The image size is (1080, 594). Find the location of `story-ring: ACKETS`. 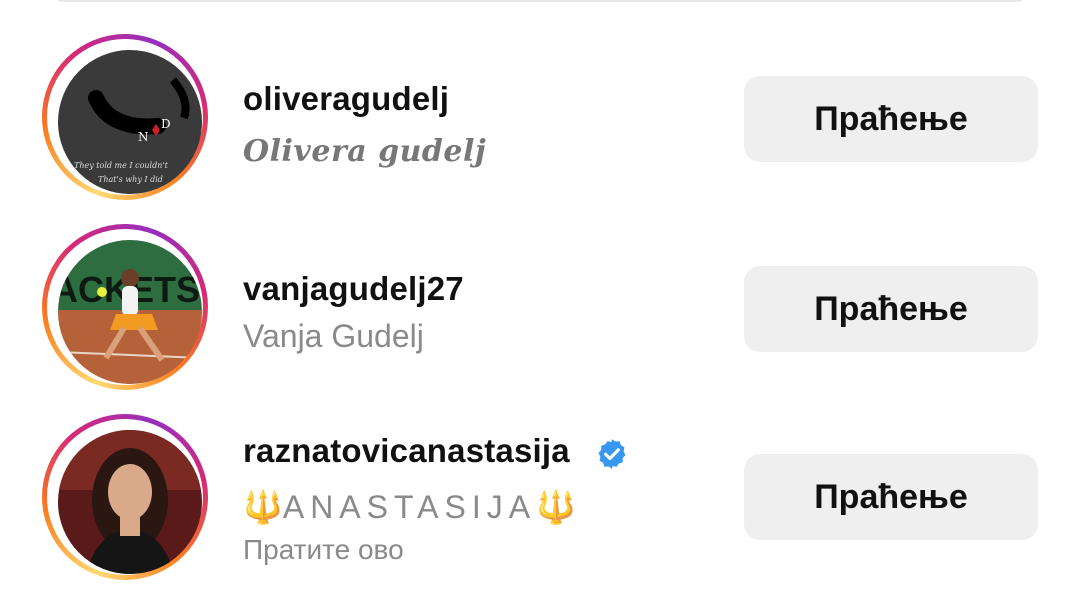

story-ring: ACKETS is located at coordinates (125, 307).